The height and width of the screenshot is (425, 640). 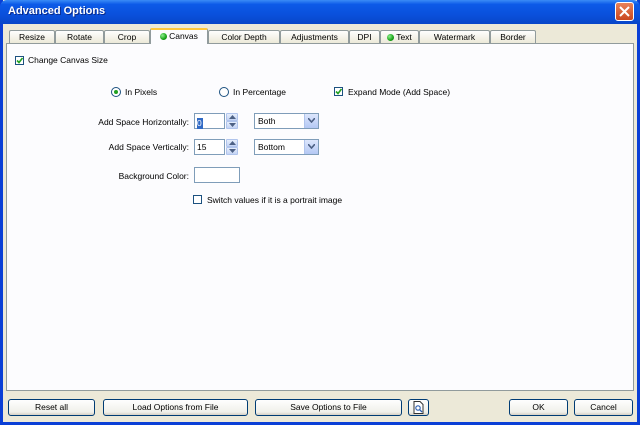 I want to click on tab-label: Border, so click(x=513, y=37).